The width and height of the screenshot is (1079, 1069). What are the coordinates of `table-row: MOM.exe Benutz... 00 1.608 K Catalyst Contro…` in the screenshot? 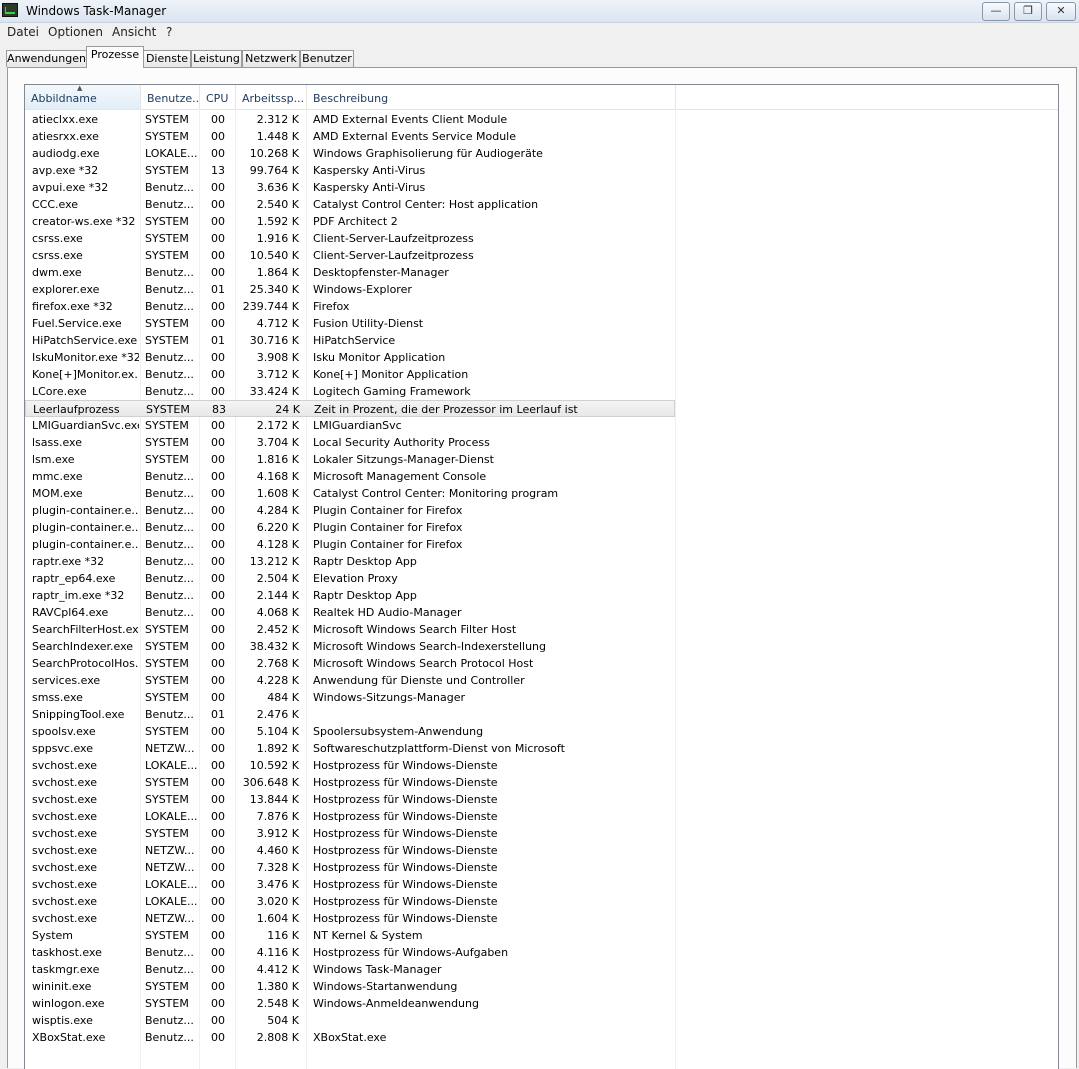 It's located at (541, 493).